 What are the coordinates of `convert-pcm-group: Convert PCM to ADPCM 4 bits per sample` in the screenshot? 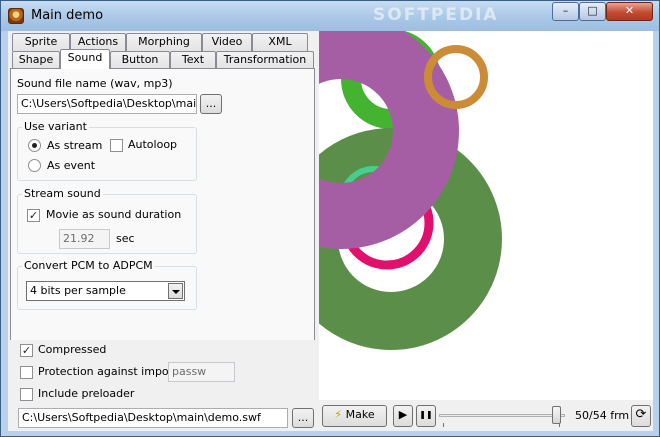 It's located at (107, 284).